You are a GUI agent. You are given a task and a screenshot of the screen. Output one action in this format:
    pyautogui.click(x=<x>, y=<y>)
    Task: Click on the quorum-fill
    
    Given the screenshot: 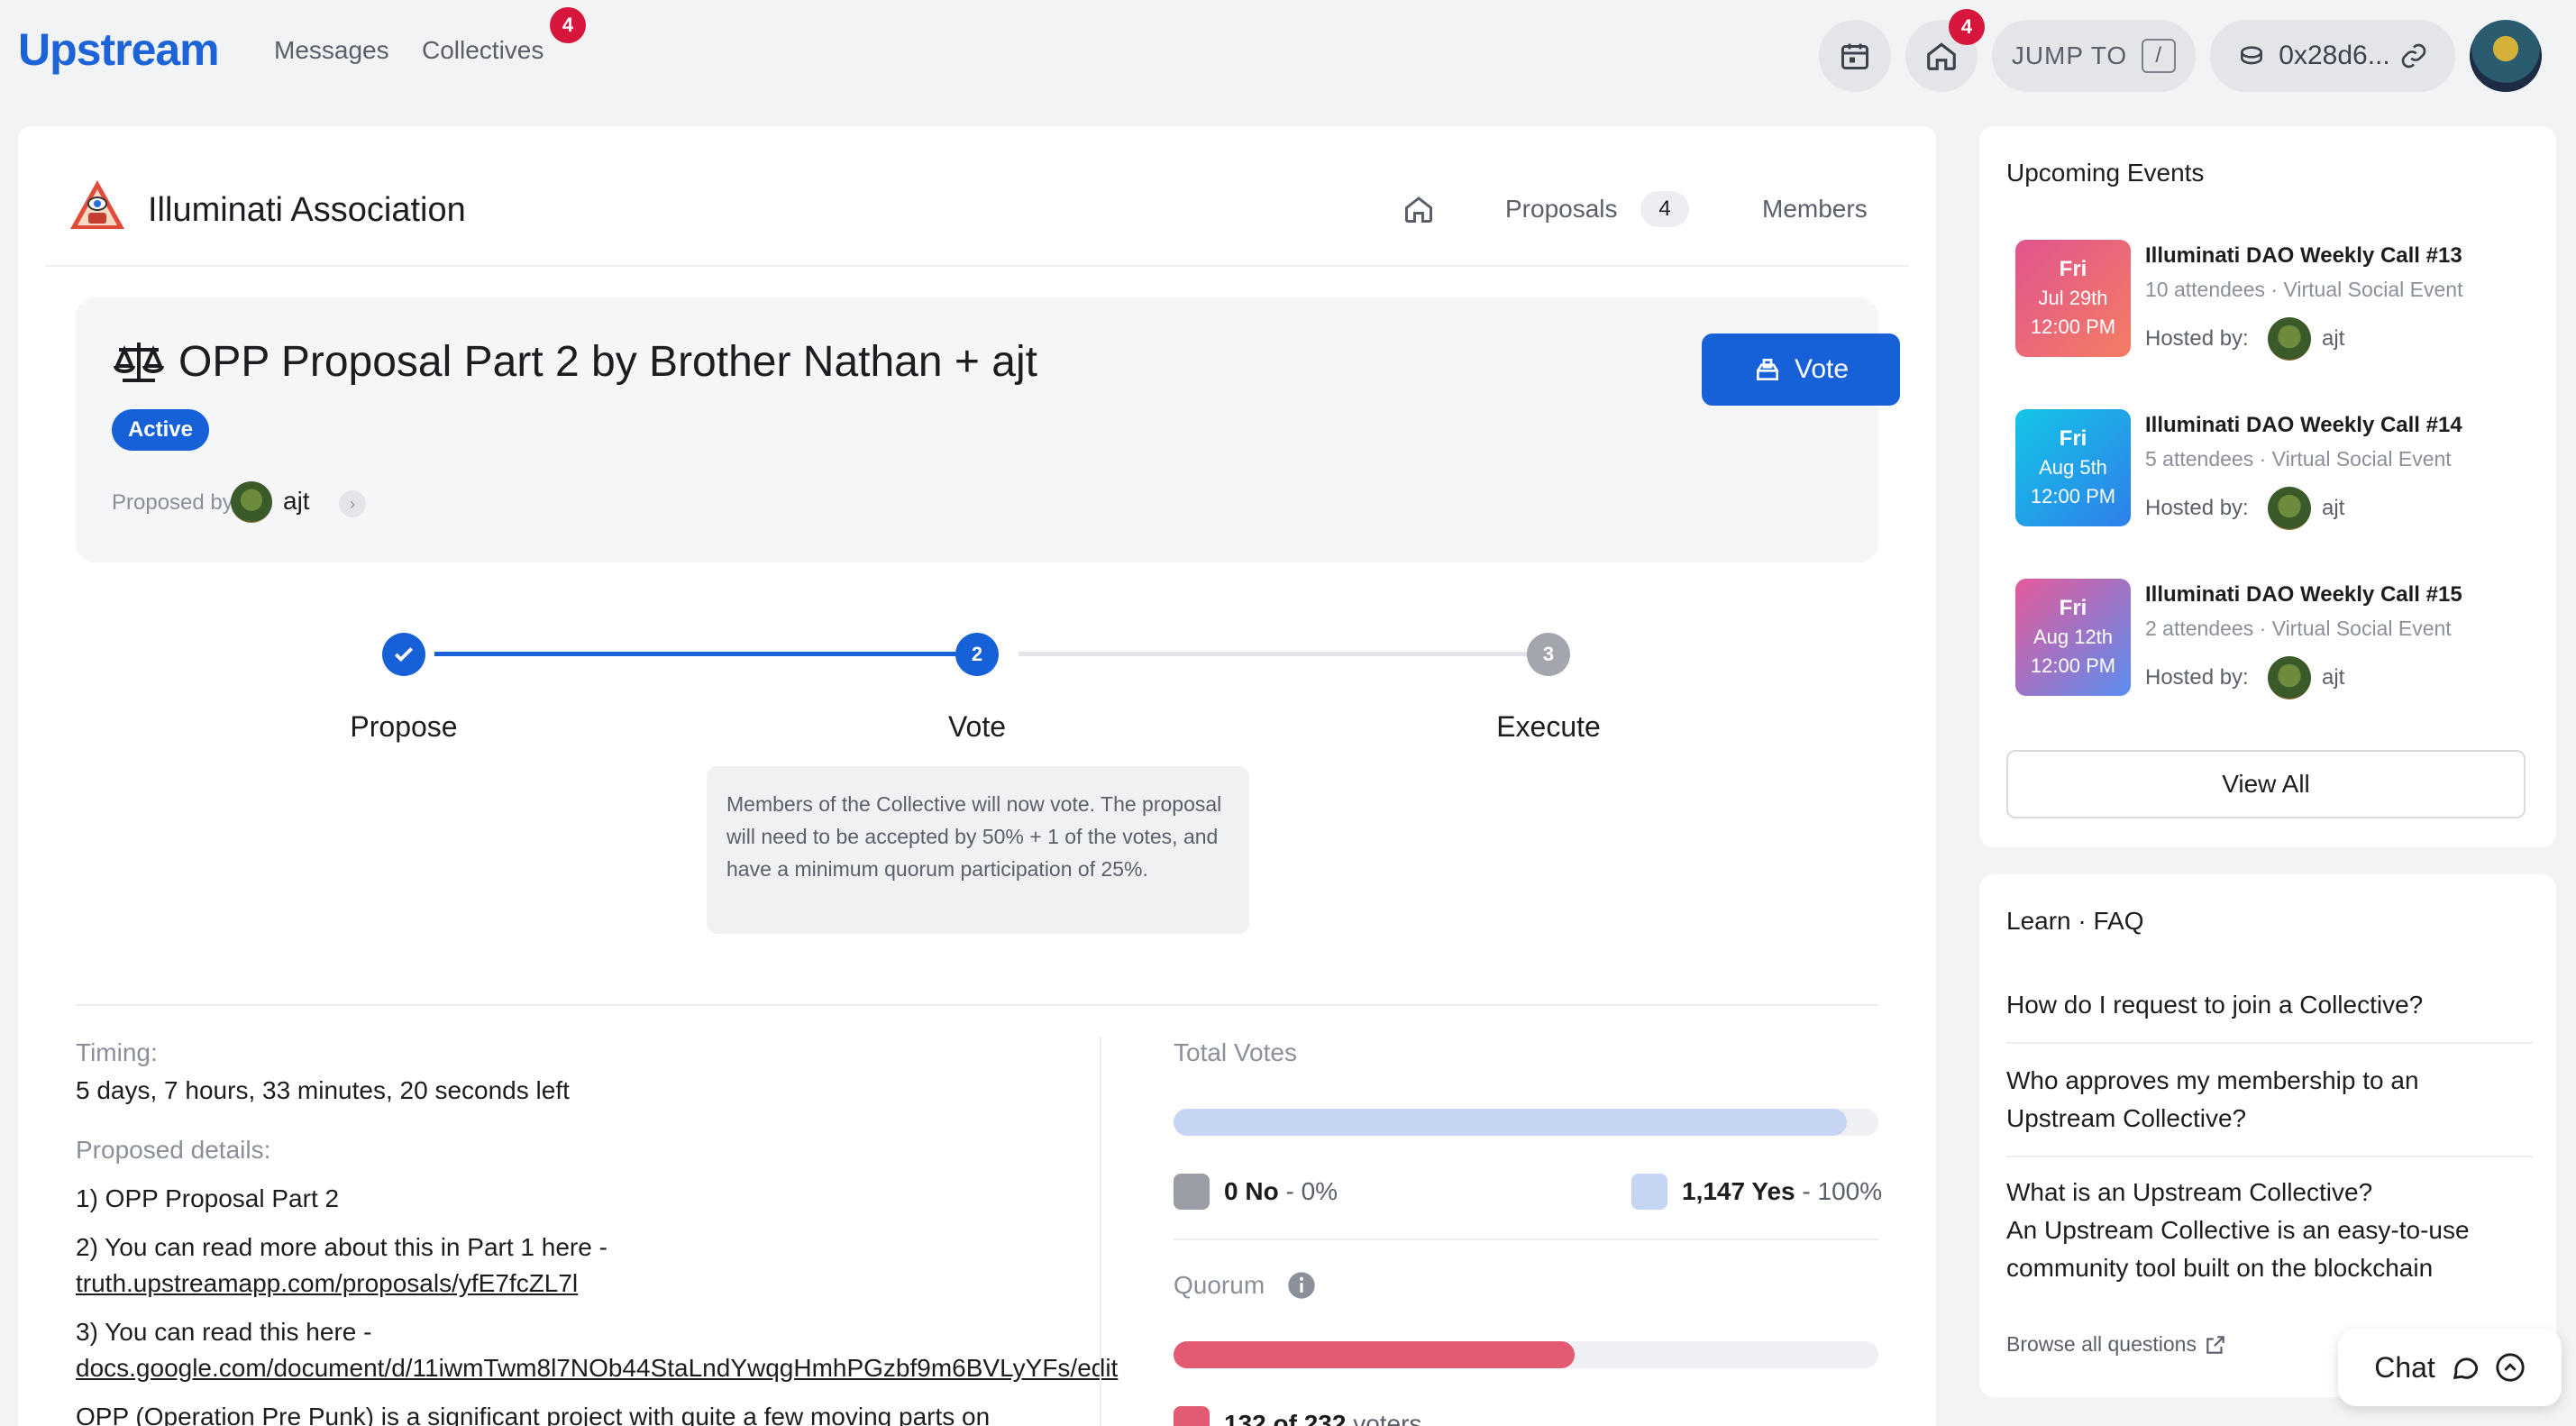 What is the action you would take?
    pyautogui.click(x=1374, y=1354)
    